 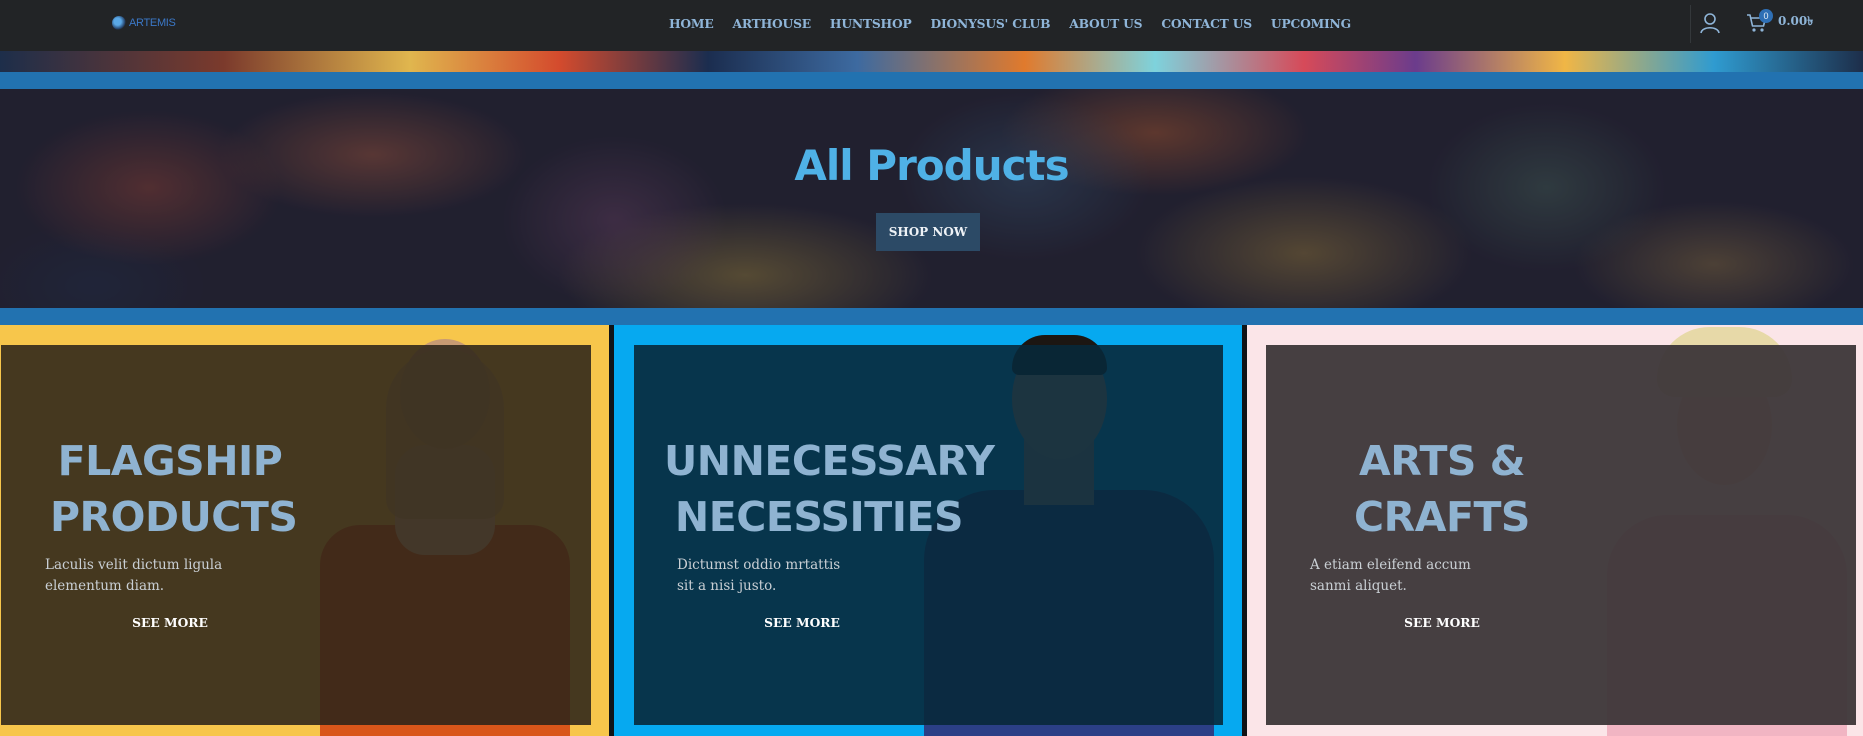 What do you see at coordinates (871, 23) in the screenshot?
I see `nav-huntshop: HUNTSHOP` at bounding box center [871, 23].